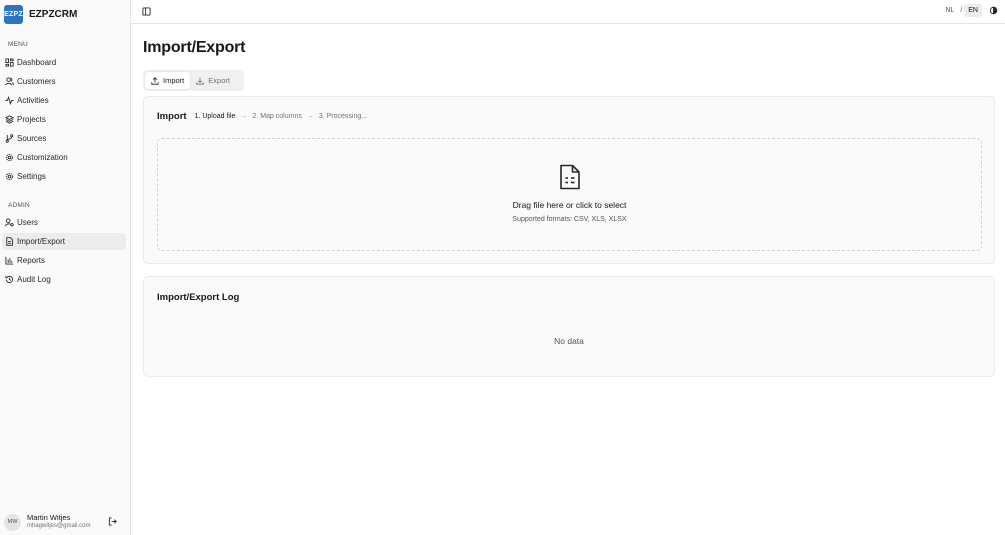 This screenshot has height=535, width=1005. Describe the element at coordinates (59, 525) in the screenshot. I see `user-email: mhagwitjes@gmail.com` at that location.